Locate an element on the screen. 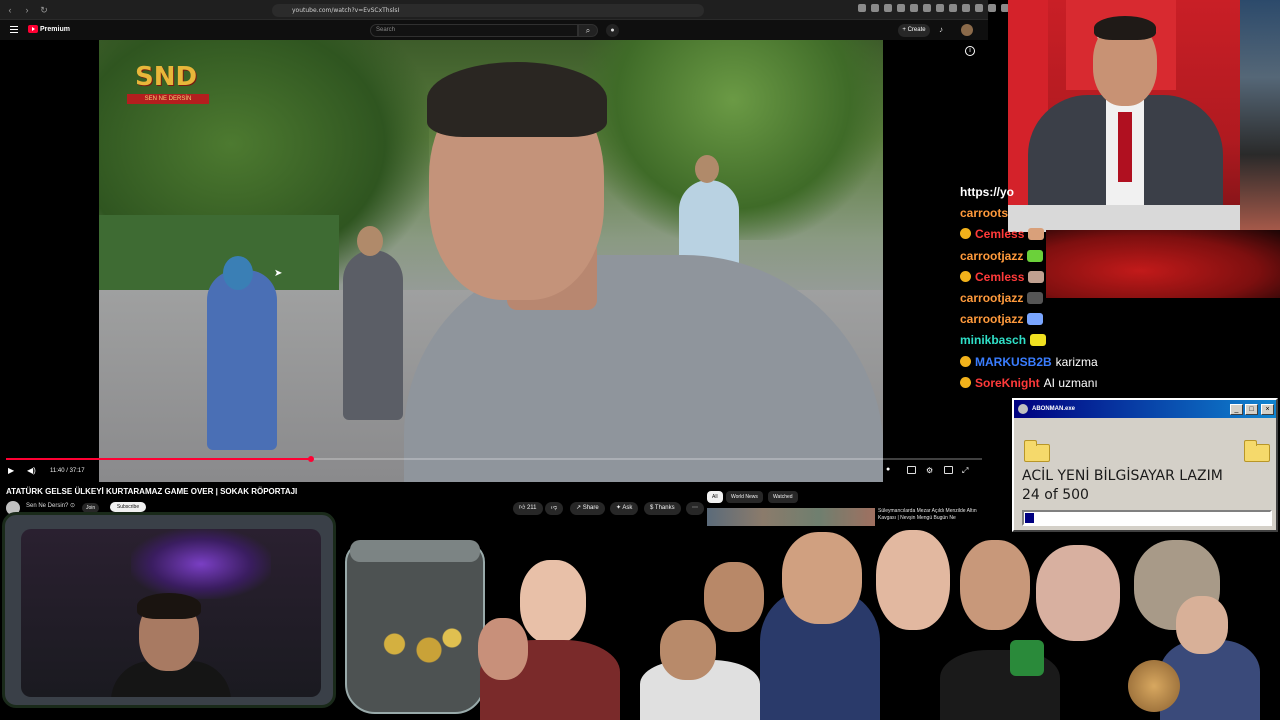 The width and height of the screenshot is (1280, 720). back-icon: ‹ is located at coordinates (10, 10).